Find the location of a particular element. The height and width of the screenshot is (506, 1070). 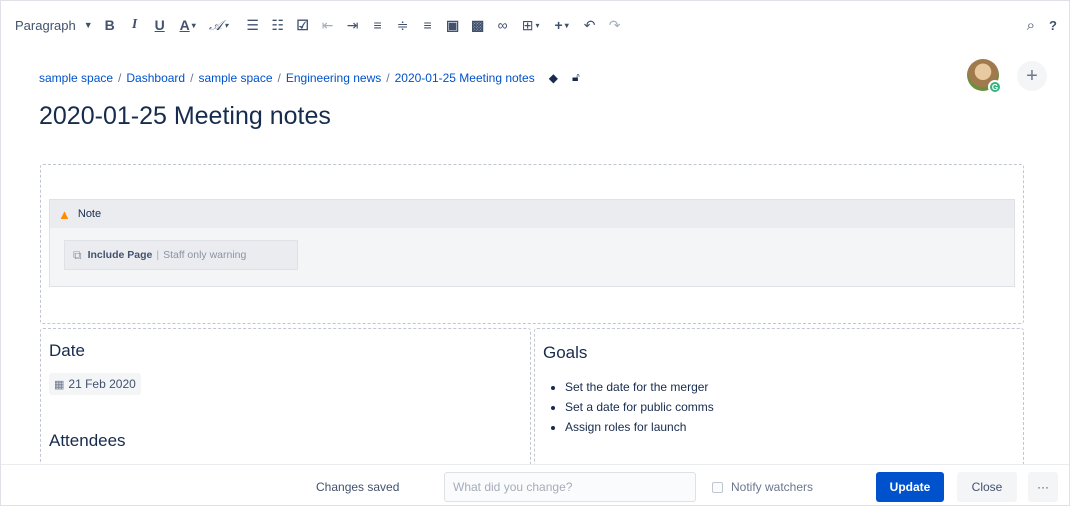

breadcrumb-item-space: sample space is located at coordinates (76, 78).